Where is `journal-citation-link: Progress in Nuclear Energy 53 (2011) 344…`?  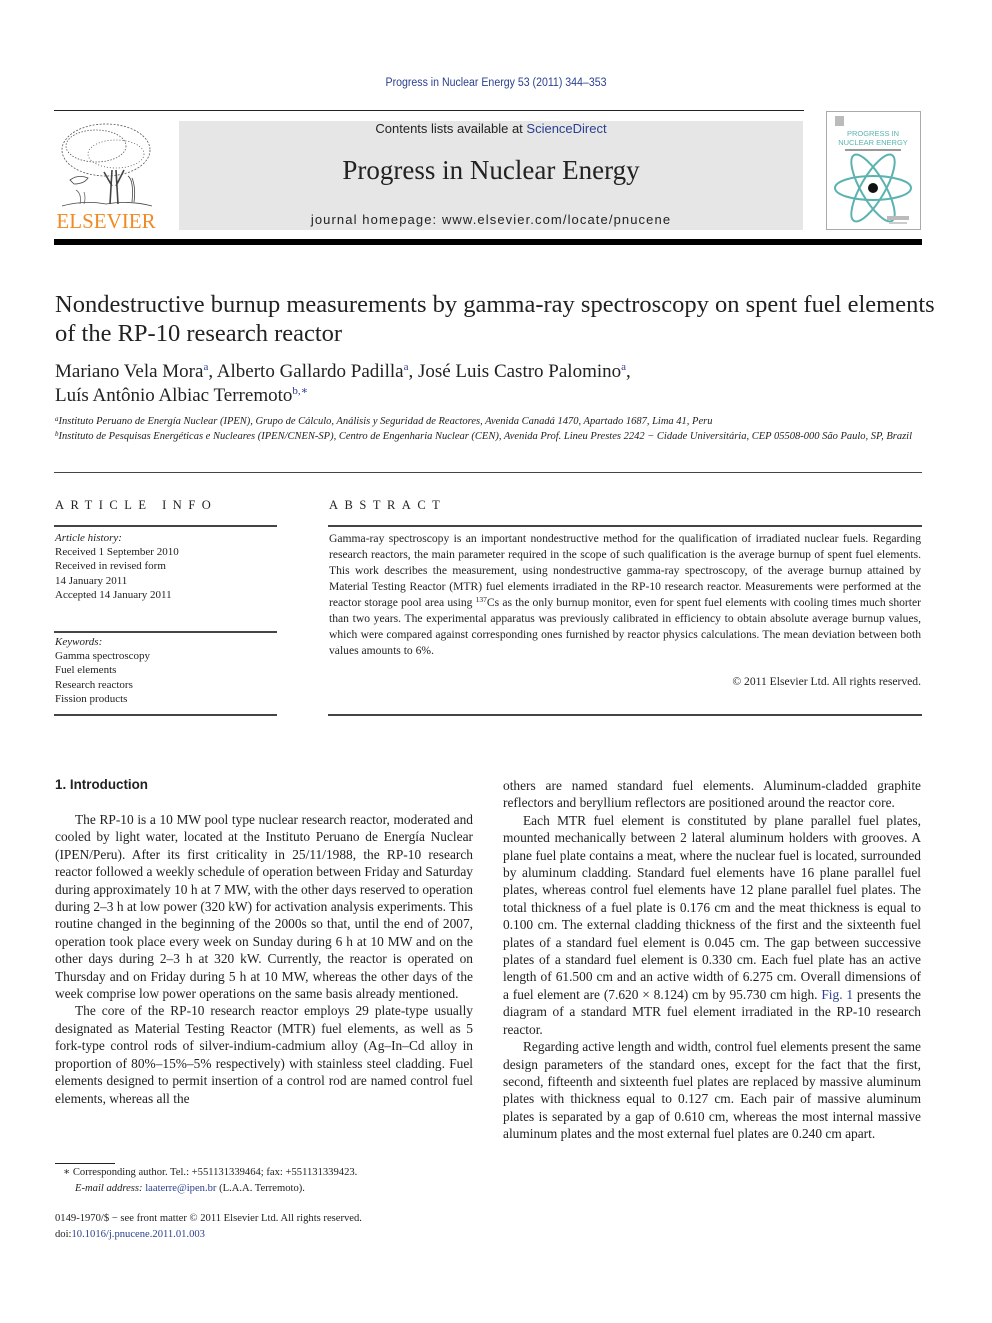
journal-citation-link: Progress in Nuclear Energy 53 (2011) 344… is located at coordinates (496, 83).